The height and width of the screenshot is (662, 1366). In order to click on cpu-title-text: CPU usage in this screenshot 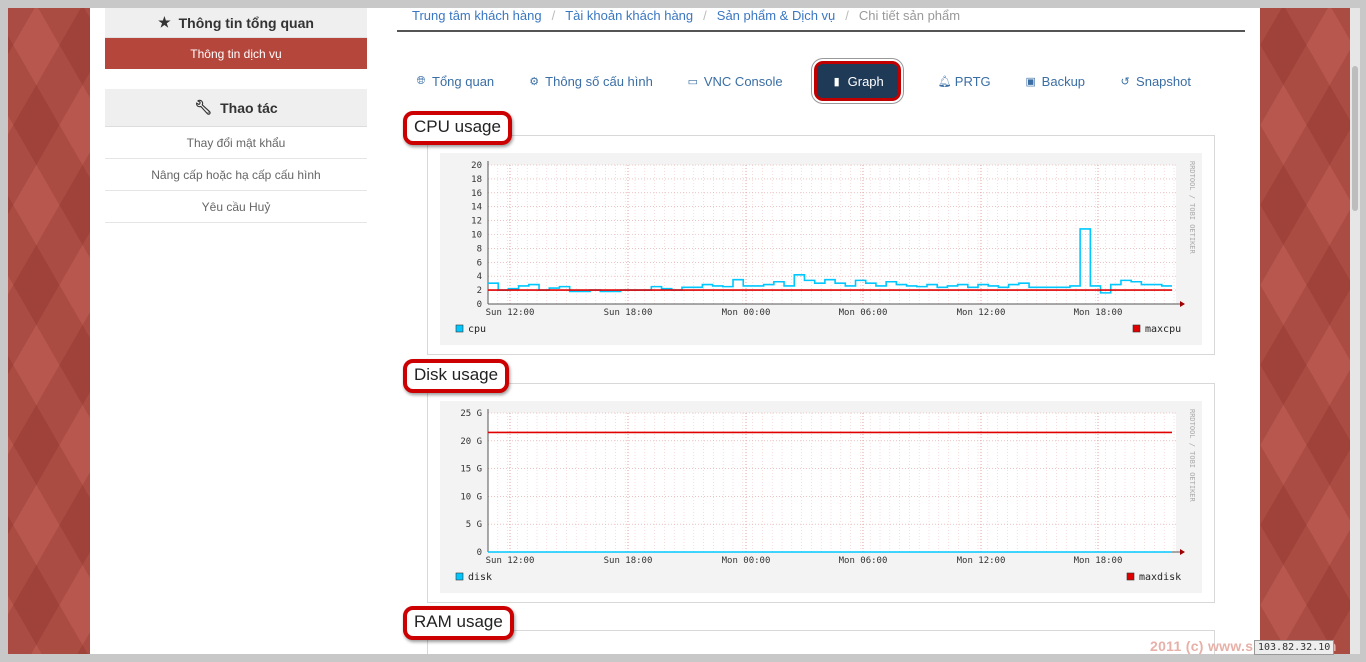, I will do `click(457, 126)`.